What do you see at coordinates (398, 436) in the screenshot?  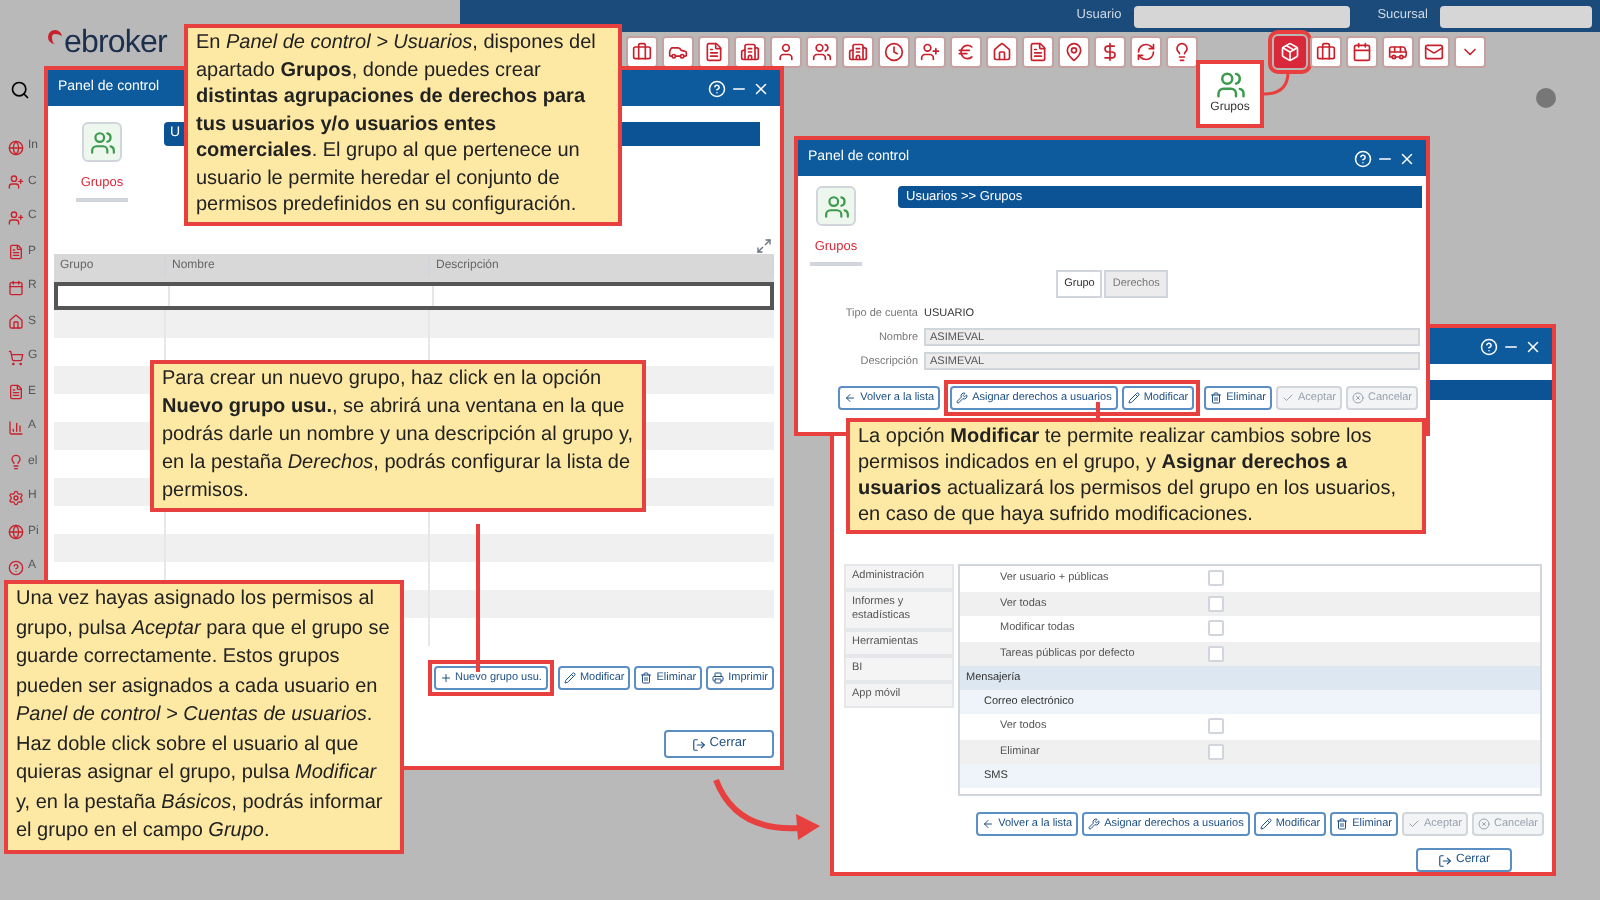 I see `callout-tooltip: Para crear un nuevo grupo, haz click en la opción Nuevo grupo usu., se abrirá una ventana en la que podrás darle un nombre y una descripción al grupo y, en la pestaña Derechos, podrás configurar la lista de permisos.` at bounding box center [398, 436].